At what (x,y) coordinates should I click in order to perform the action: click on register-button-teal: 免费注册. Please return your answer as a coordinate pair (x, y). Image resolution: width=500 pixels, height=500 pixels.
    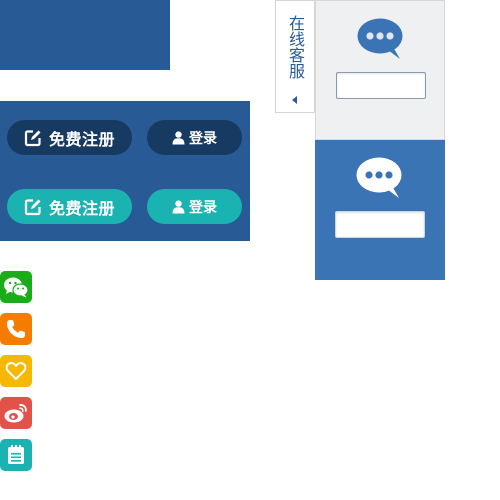
    Looking at the image, I should click on (69, 206).